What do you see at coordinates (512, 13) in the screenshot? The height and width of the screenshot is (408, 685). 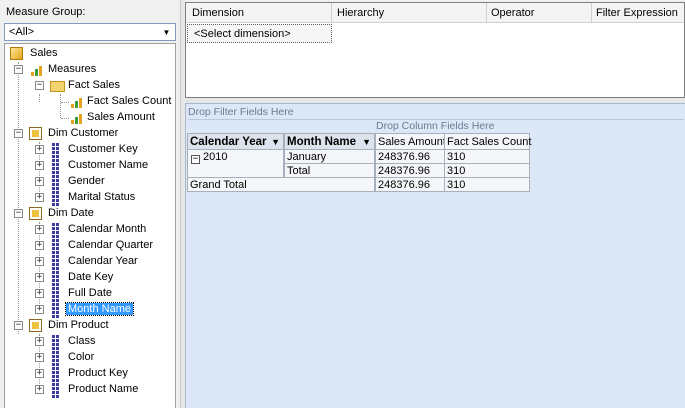 I see `column-header-operator: Operator` at bounding box center [512, 13].